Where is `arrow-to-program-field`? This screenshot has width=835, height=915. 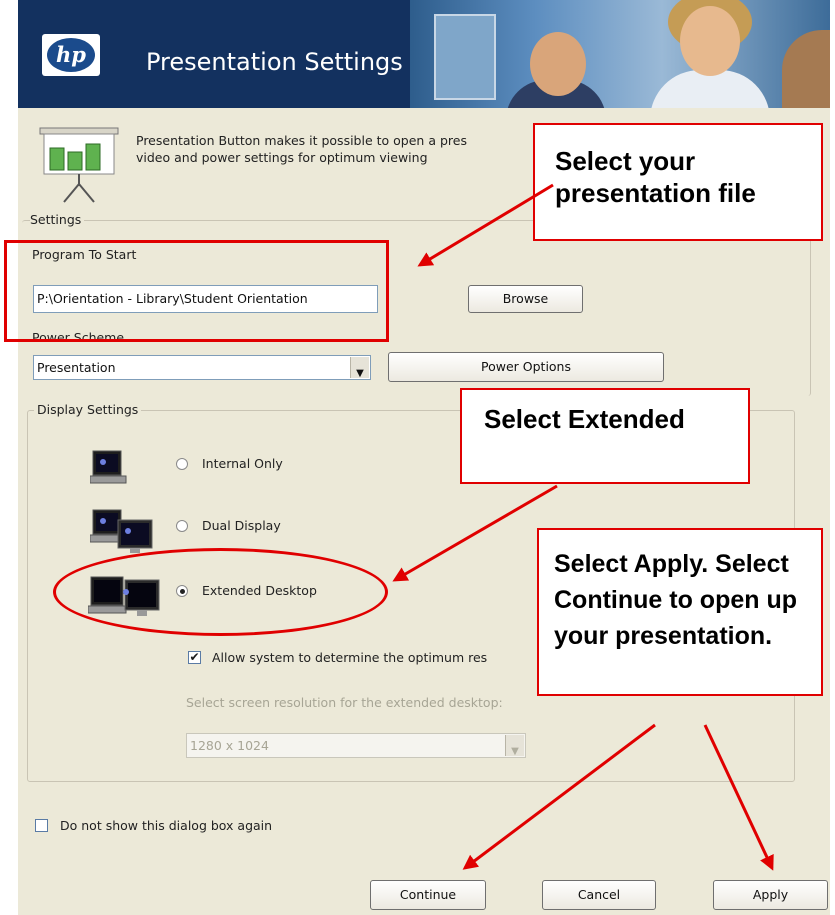 arrow-to-program-field is located at coordinates (485, 225).